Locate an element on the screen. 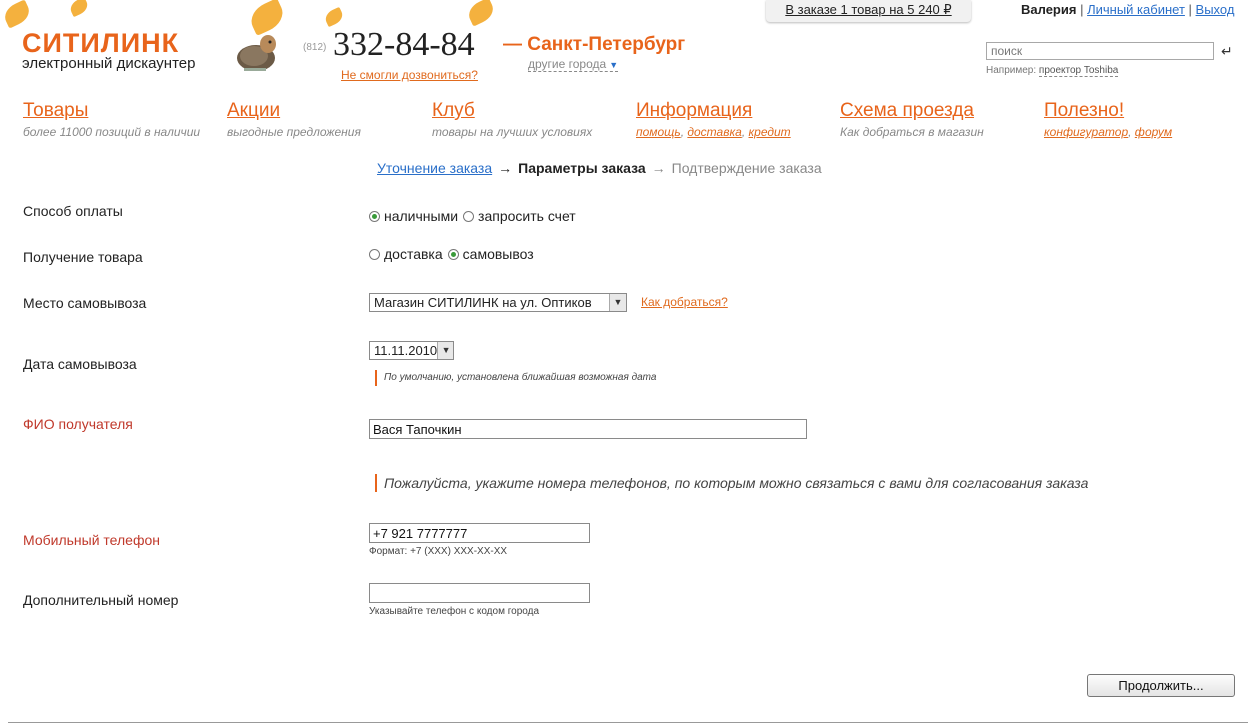 The width and height of the screenshot is (1256, 725). other-cities-label: другие города is located at coordinates (567, 64).